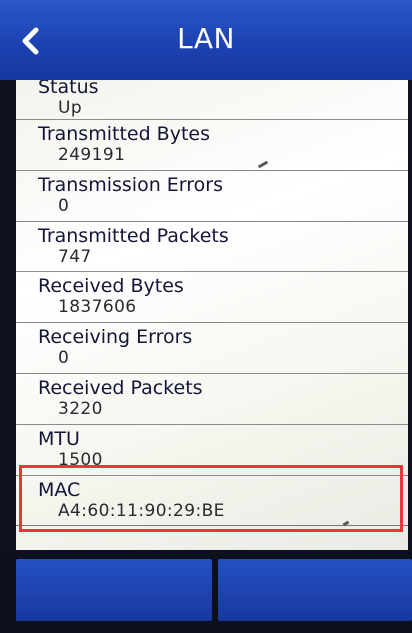 The image size is (412, 633). What do you see at coordinates (97, 307) in the screenshot?
I see `row-value: 1837606` at bounding box center [97, 307].